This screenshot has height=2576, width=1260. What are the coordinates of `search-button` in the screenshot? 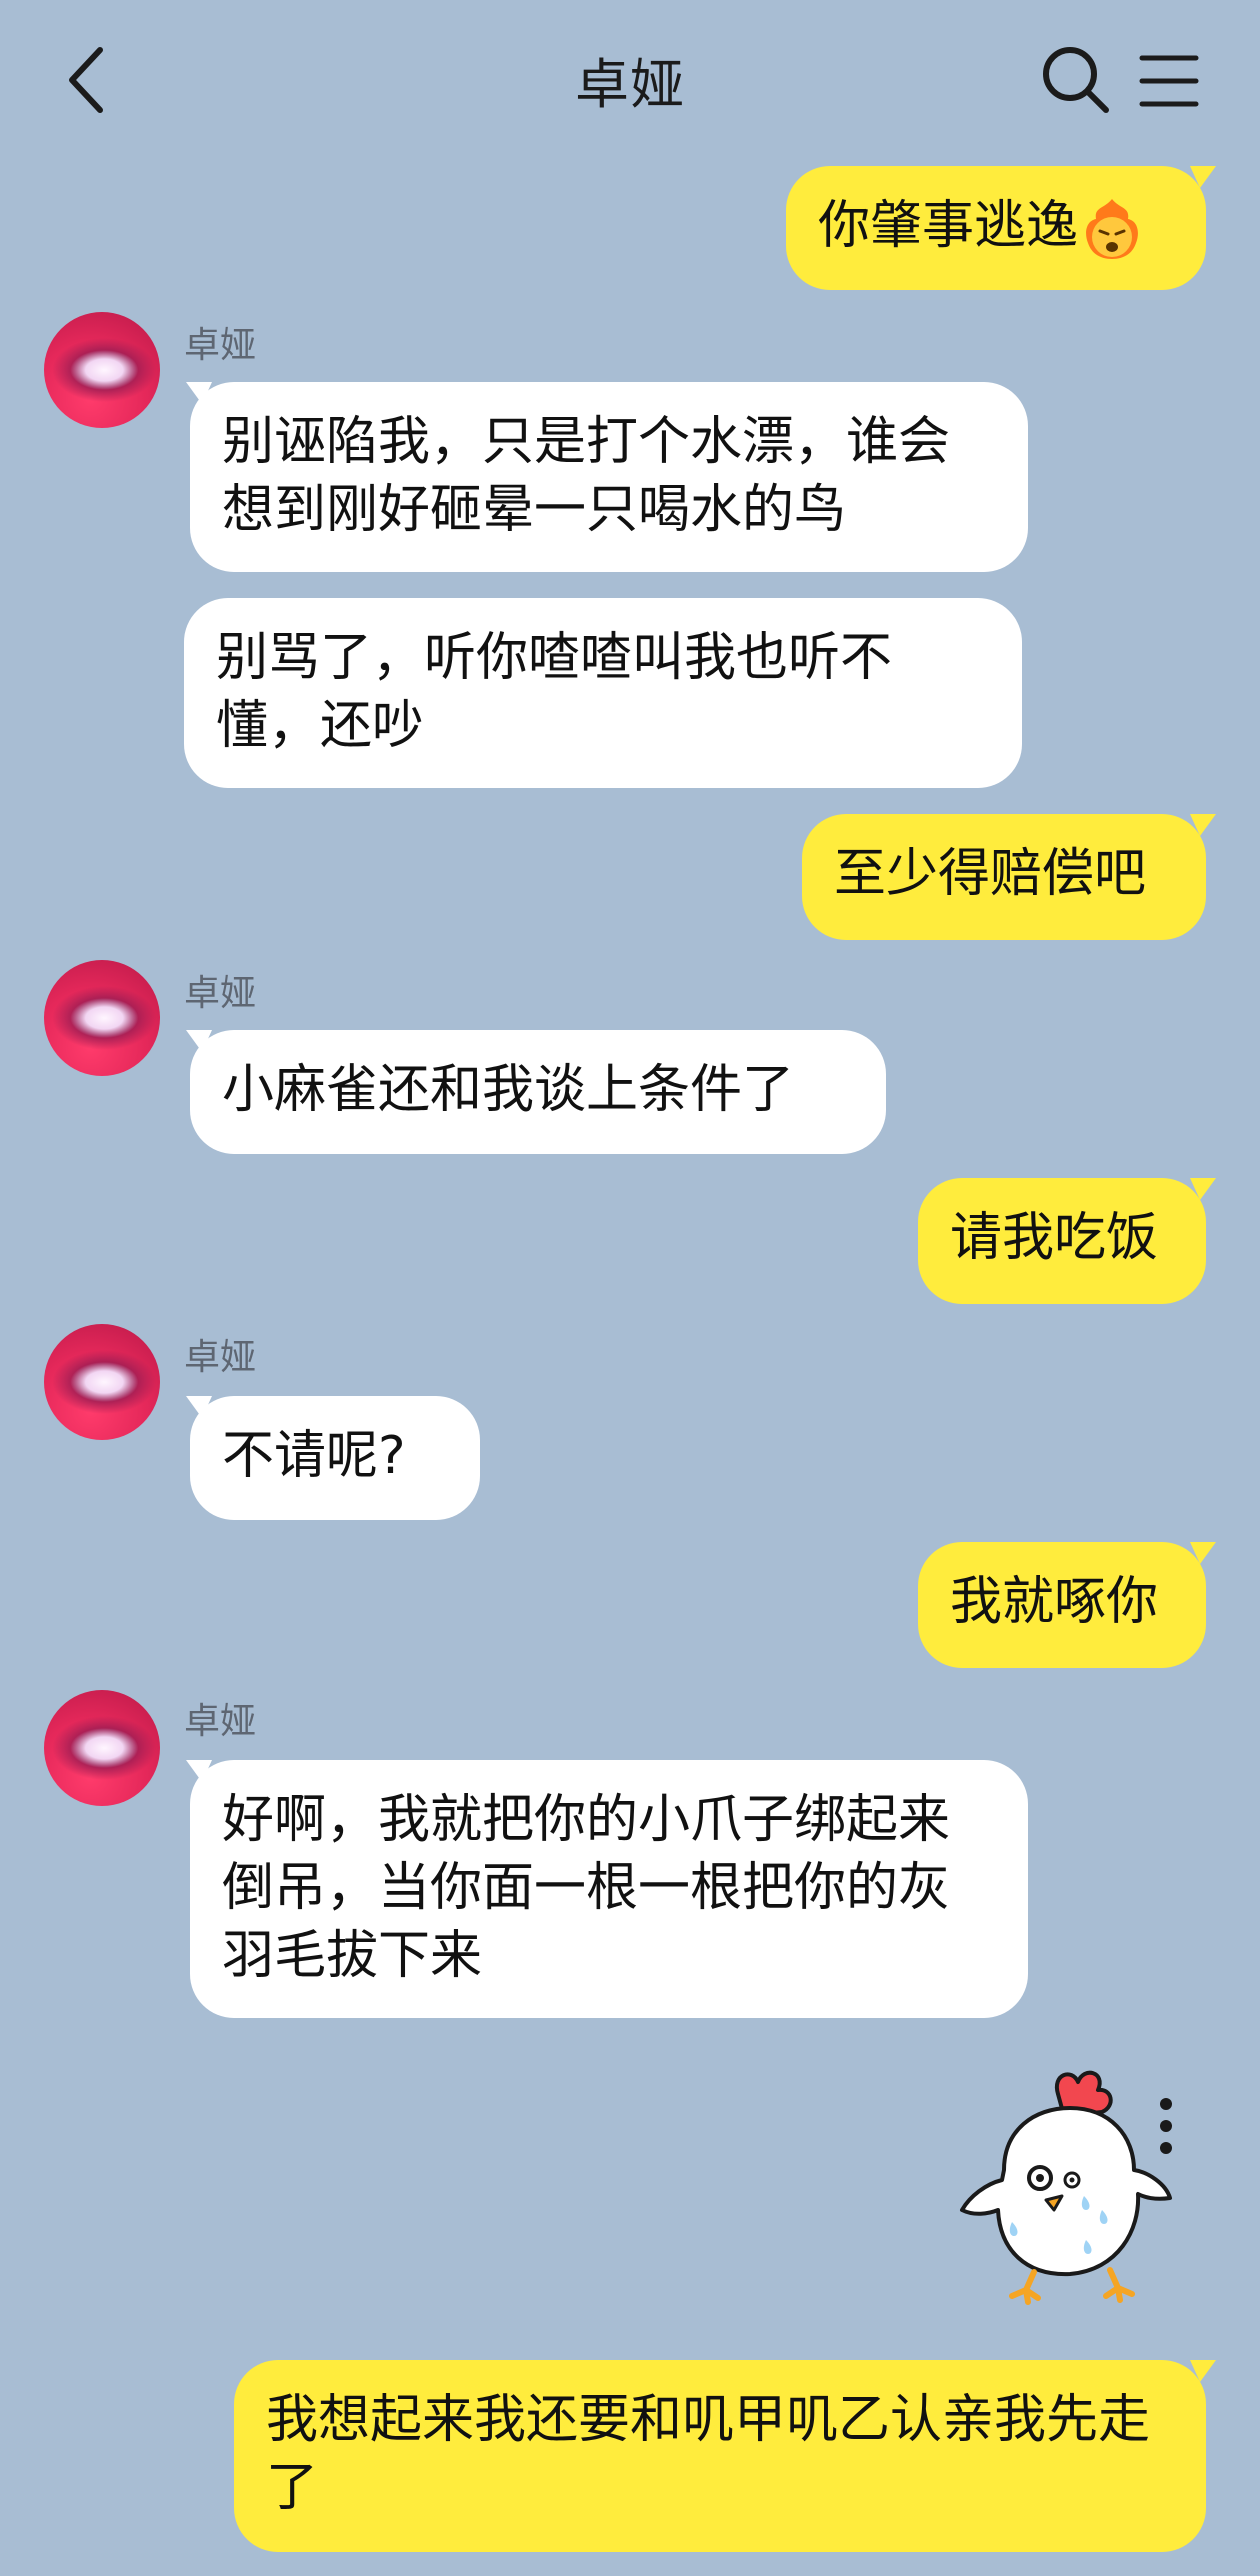 It's located at (1076, 80).